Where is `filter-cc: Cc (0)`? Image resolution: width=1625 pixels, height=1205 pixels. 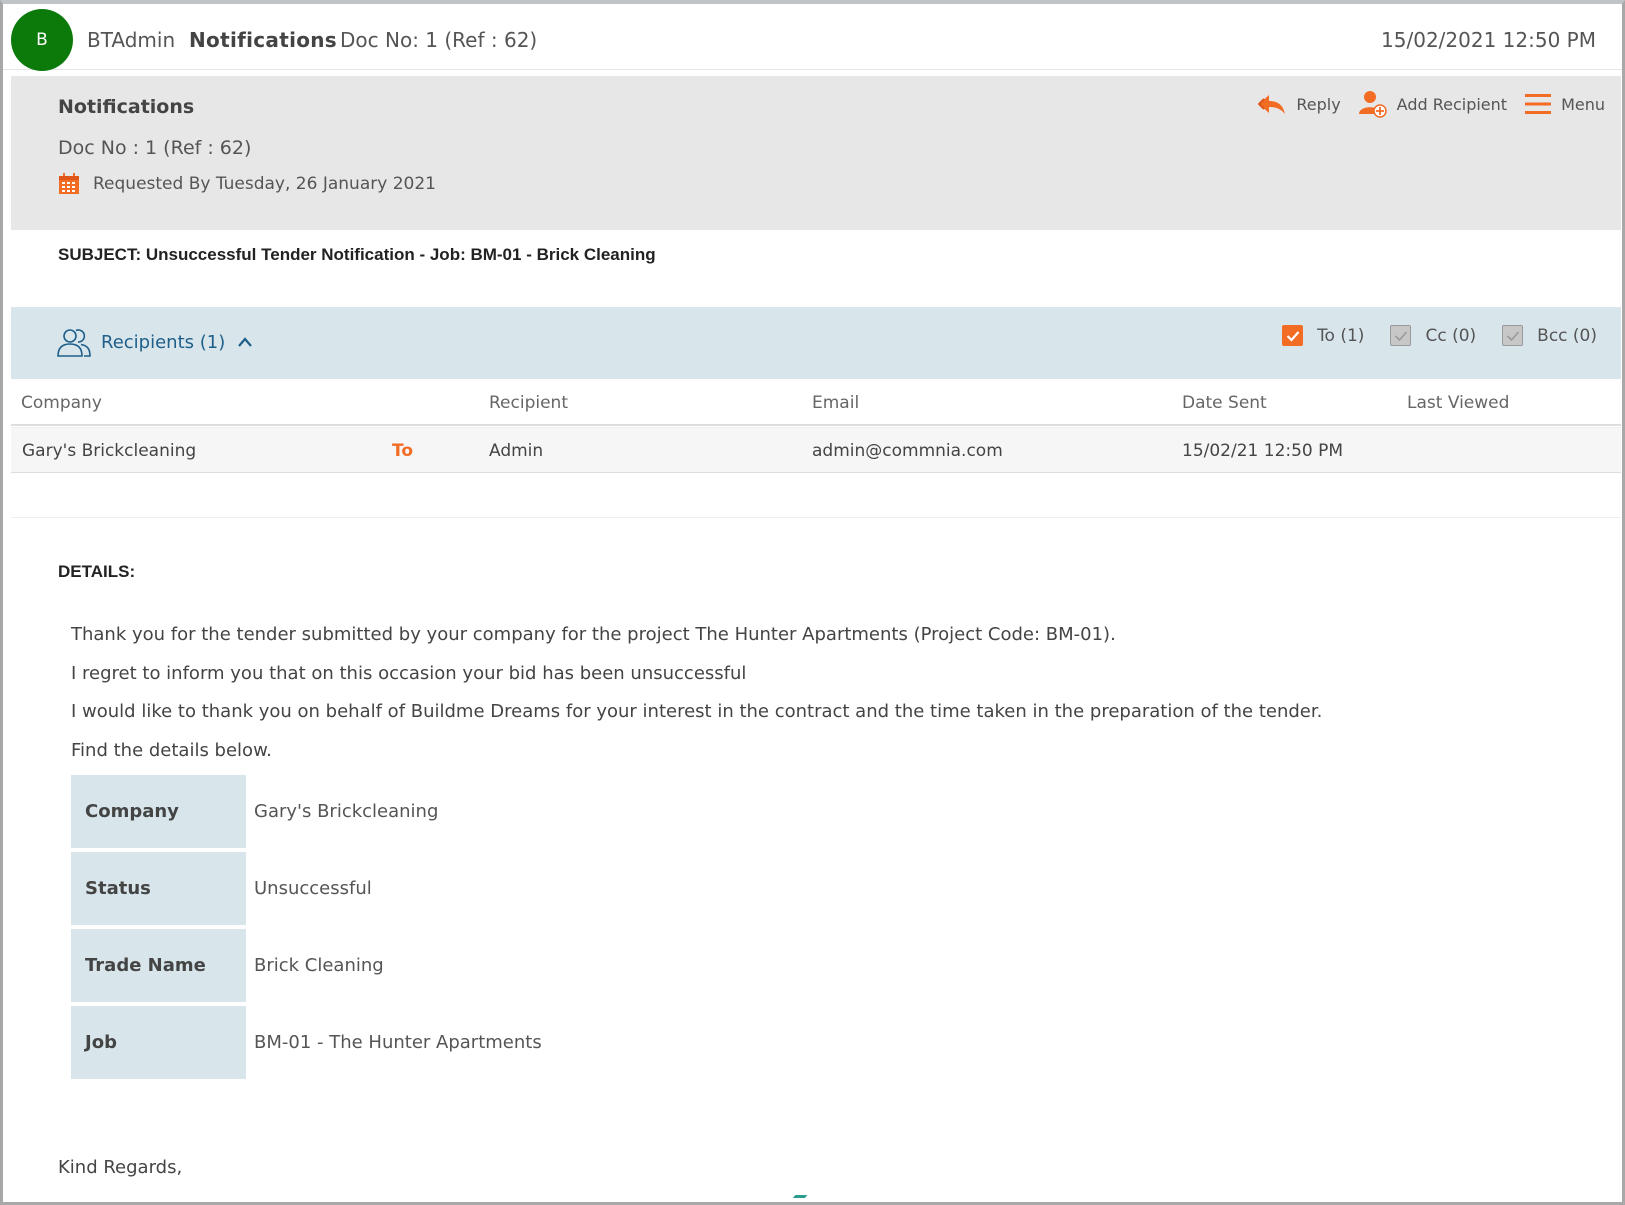
filter-cc: Cc (0) is located at coordinates (1433, 335).